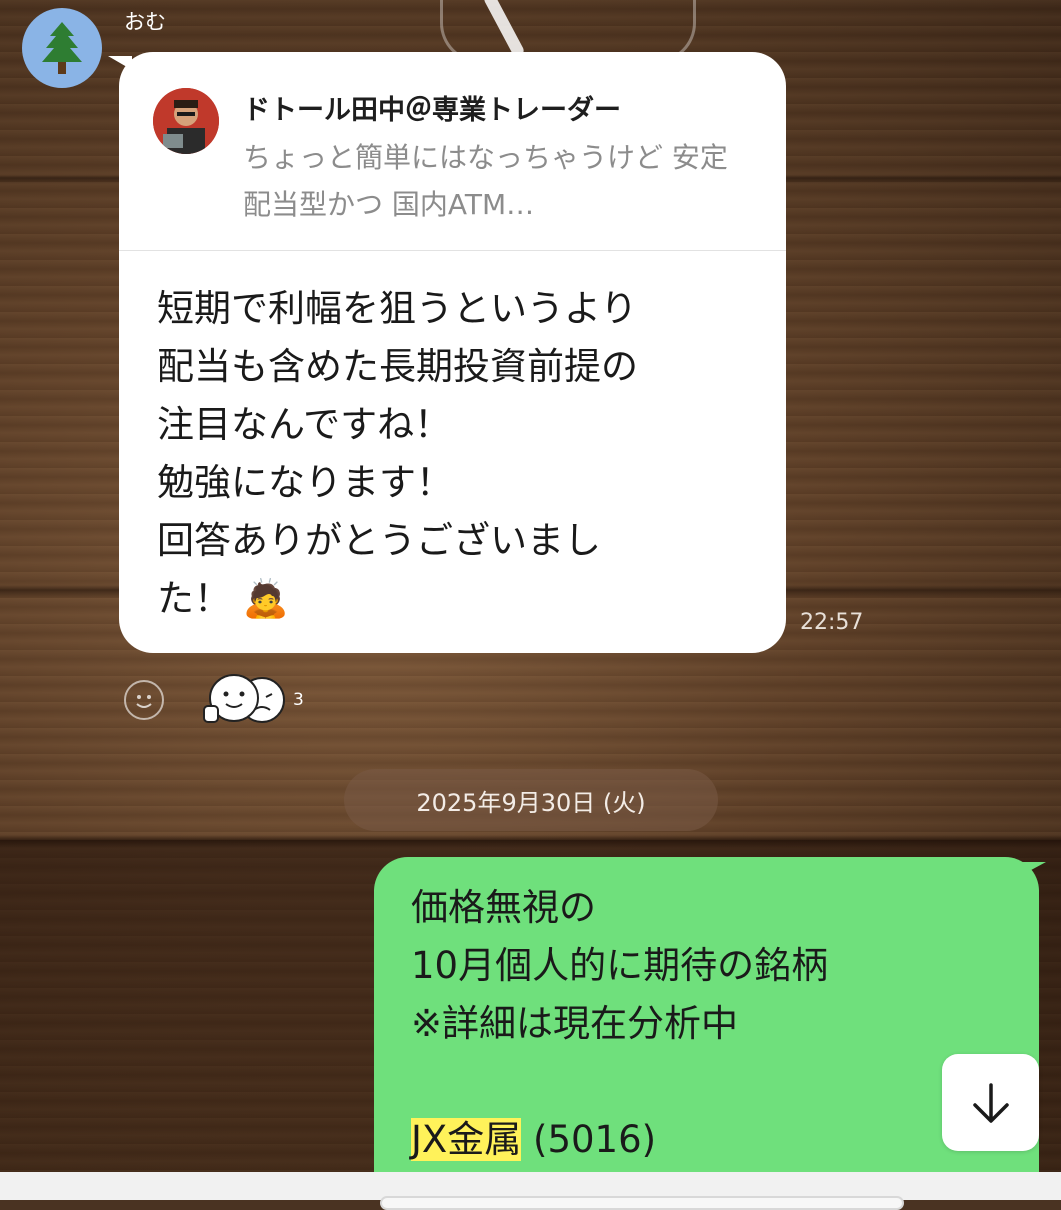 The image size is (1061, 1210). I want to click on arrow-down-icon, so click(990, 1102).